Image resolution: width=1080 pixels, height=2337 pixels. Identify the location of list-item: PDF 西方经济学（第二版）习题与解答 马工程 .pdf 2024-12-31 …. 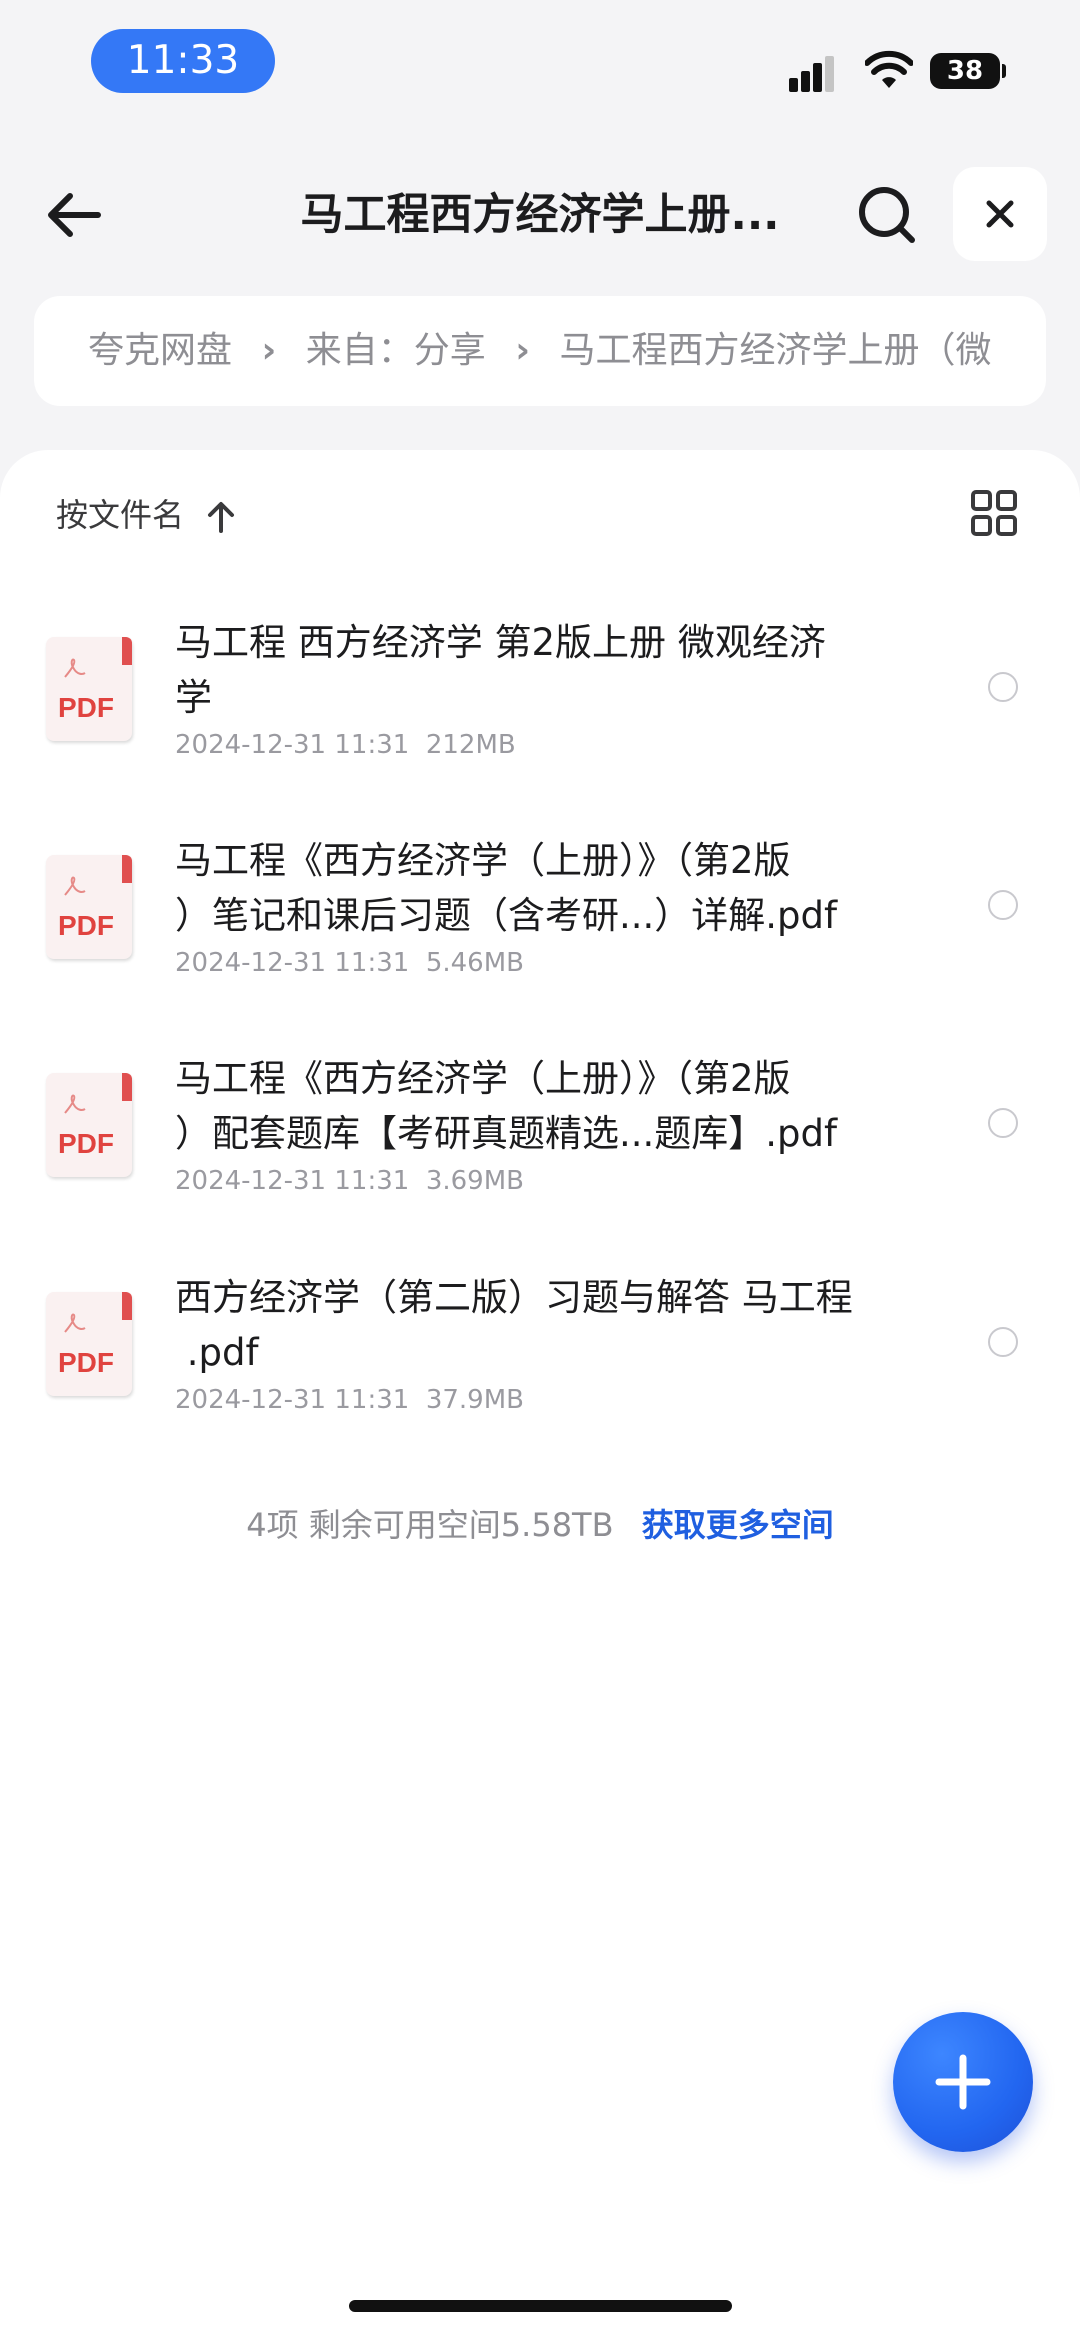
(540, 1350).